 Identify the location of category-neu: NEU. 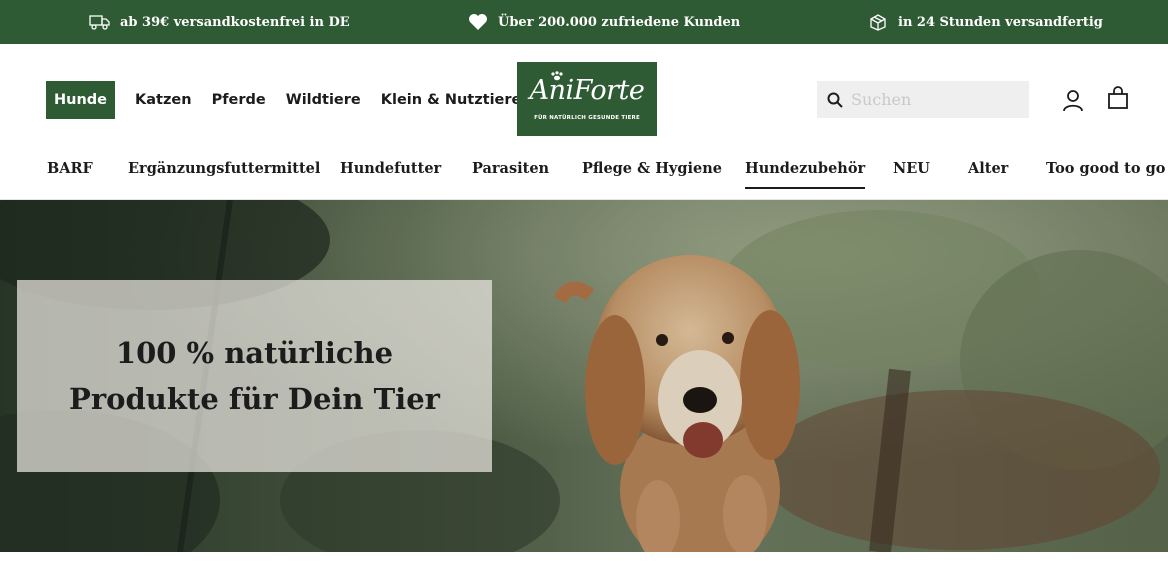
(911, 173).